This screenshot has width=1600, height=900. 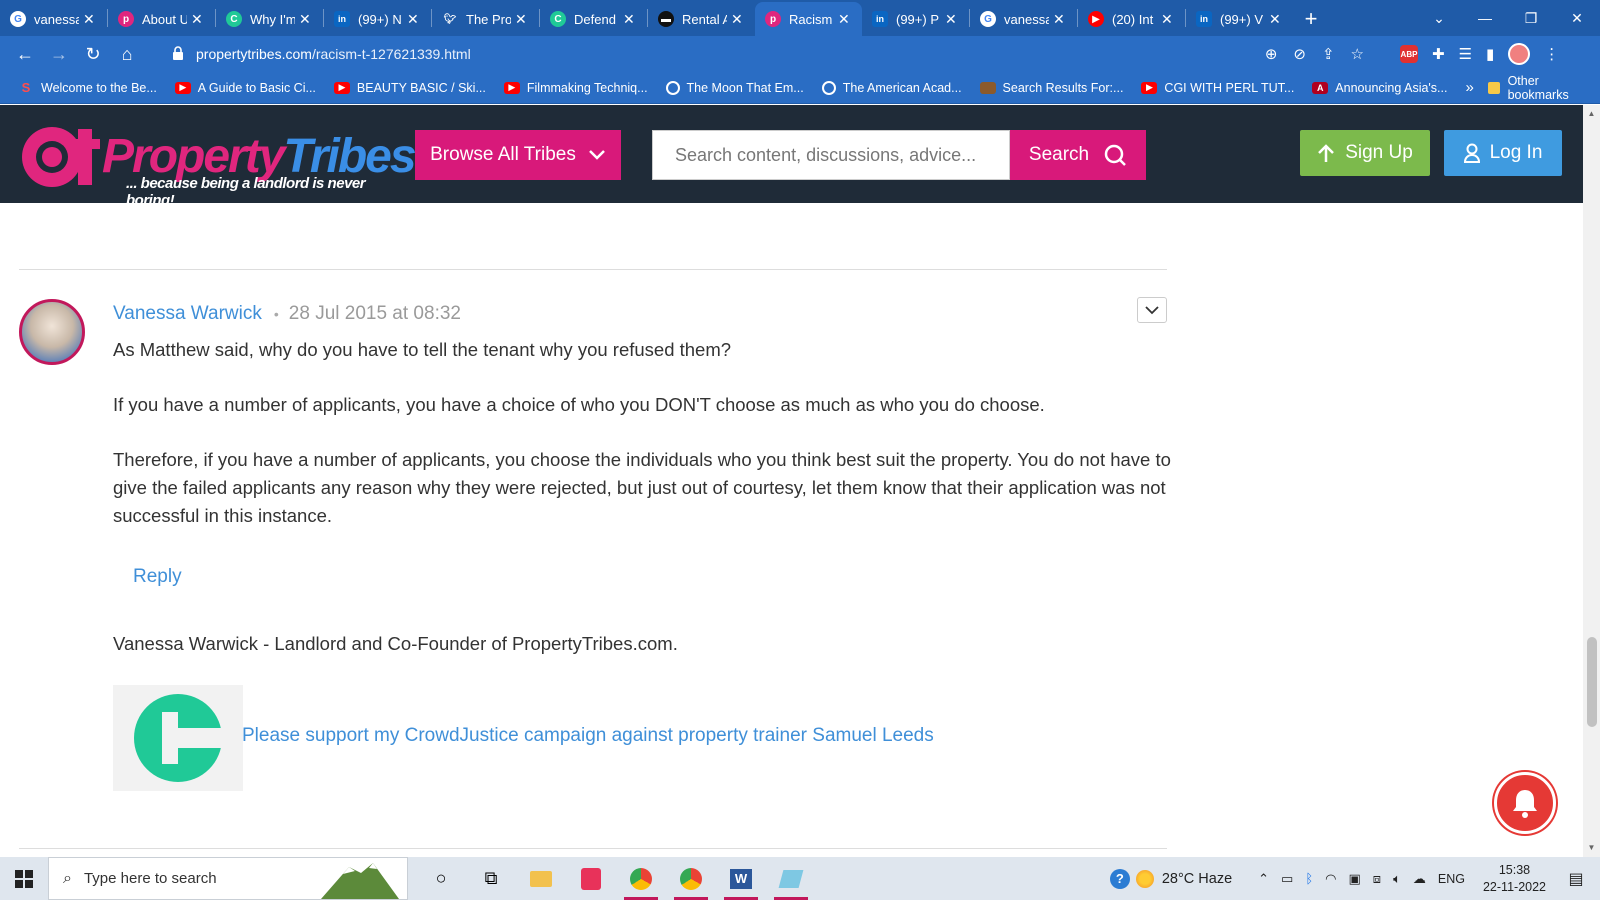 I want to click on share-icon: ⇪, so click(x=1328, y=54).